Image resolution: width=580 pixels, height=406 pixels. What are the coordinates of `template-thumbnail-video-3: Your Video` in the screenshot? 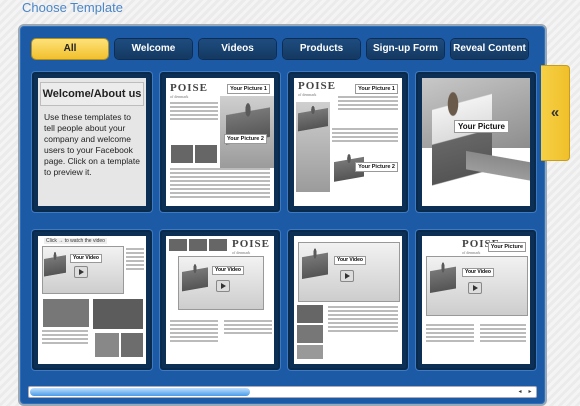 It's located at (348, 300).